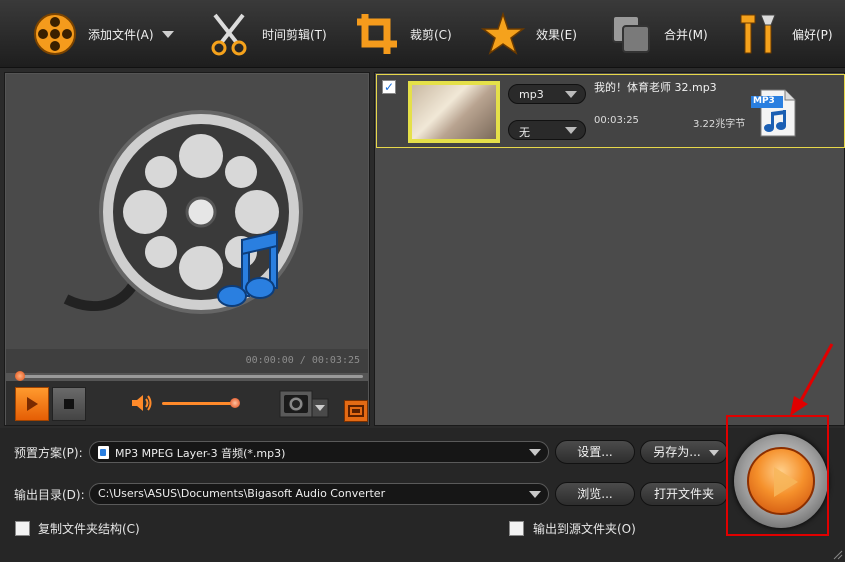  What do you see at coordinates (837, 554) in the screenshot?
I see `resize-grip-icon` at bounding box center [837, 554].